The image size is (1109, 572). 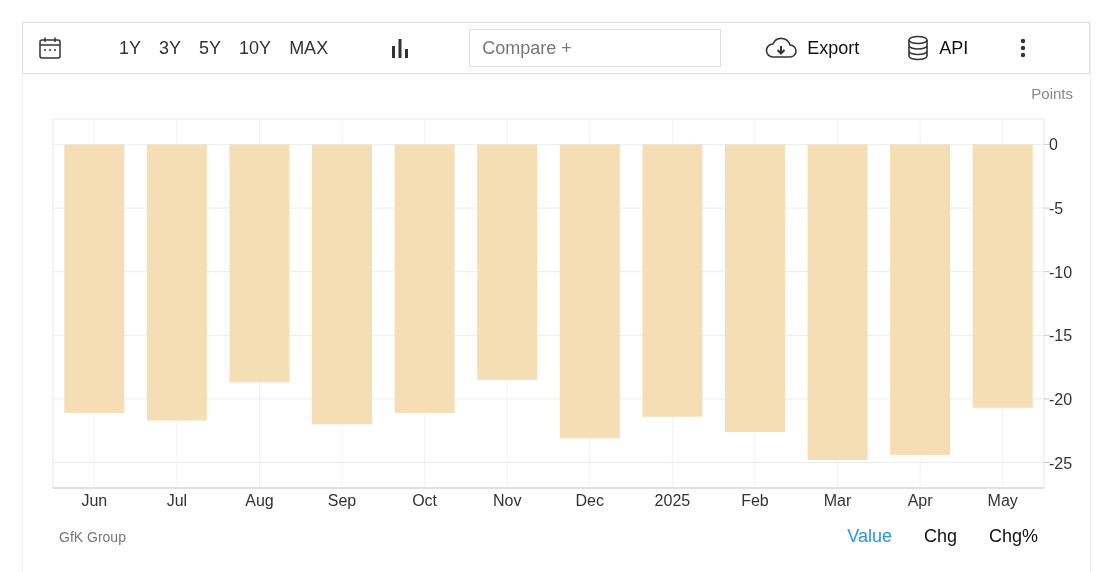 What do you see at coordinates (1056, 209) in the screenshot?
I see `y-tick-label: -5` at bounding box center [1056, 209].